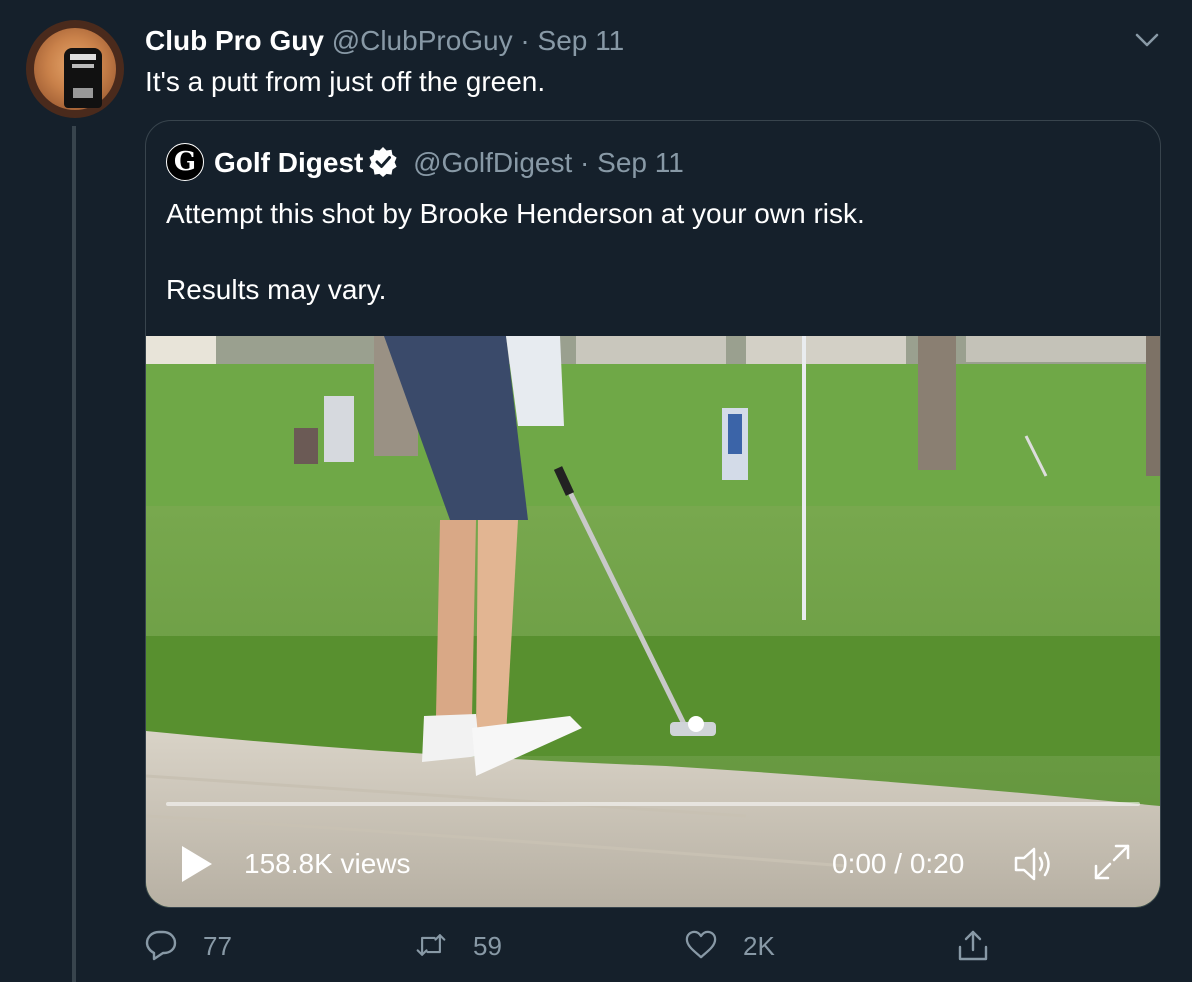 This screenshot has width=1192, height=982. What do you see at coordinates (1034, 864) in the screenshot?
I see `volume-icon` at bounding box center [1034, 864].